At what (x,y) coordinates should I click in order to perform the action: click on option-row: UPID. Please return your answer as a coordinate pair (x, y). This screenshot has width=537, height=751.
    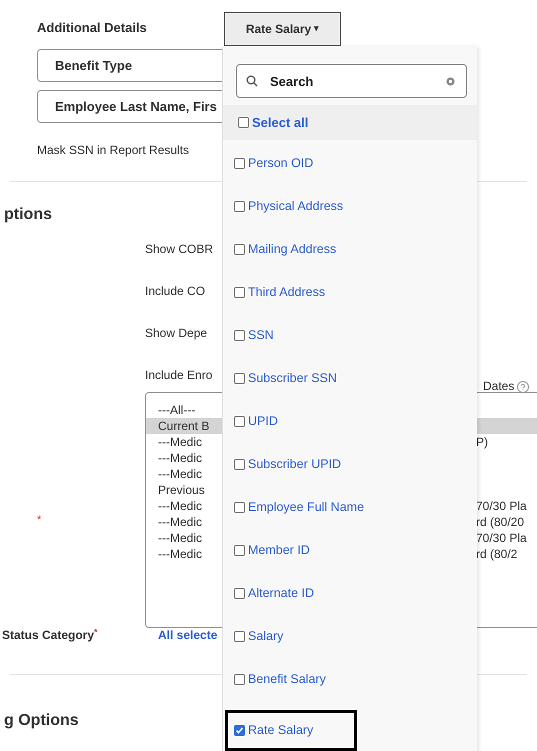
    Looking at the image, I should click on (291, 421).